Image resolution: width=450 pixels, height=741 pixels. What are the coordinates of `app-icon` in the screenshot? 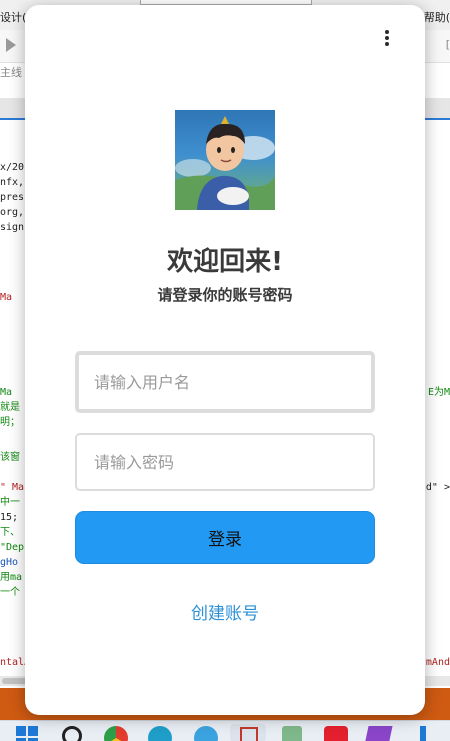 It's located at (292, 733).